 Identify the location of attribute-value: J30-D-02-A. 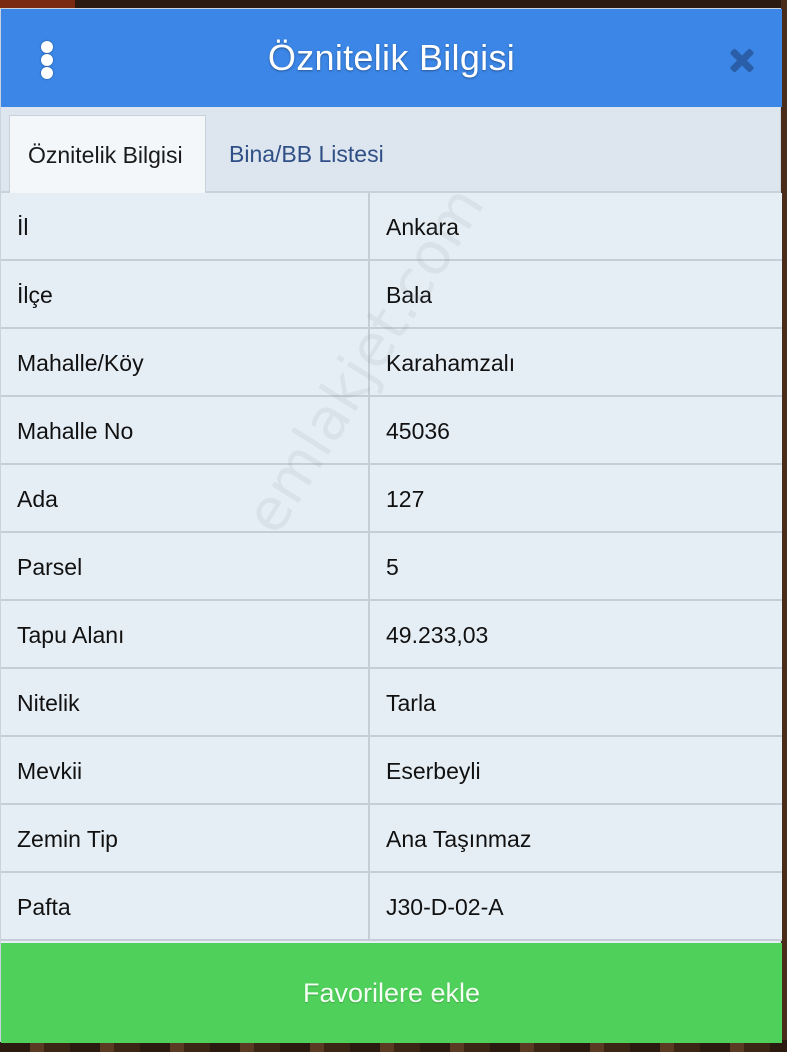
(445, 907).